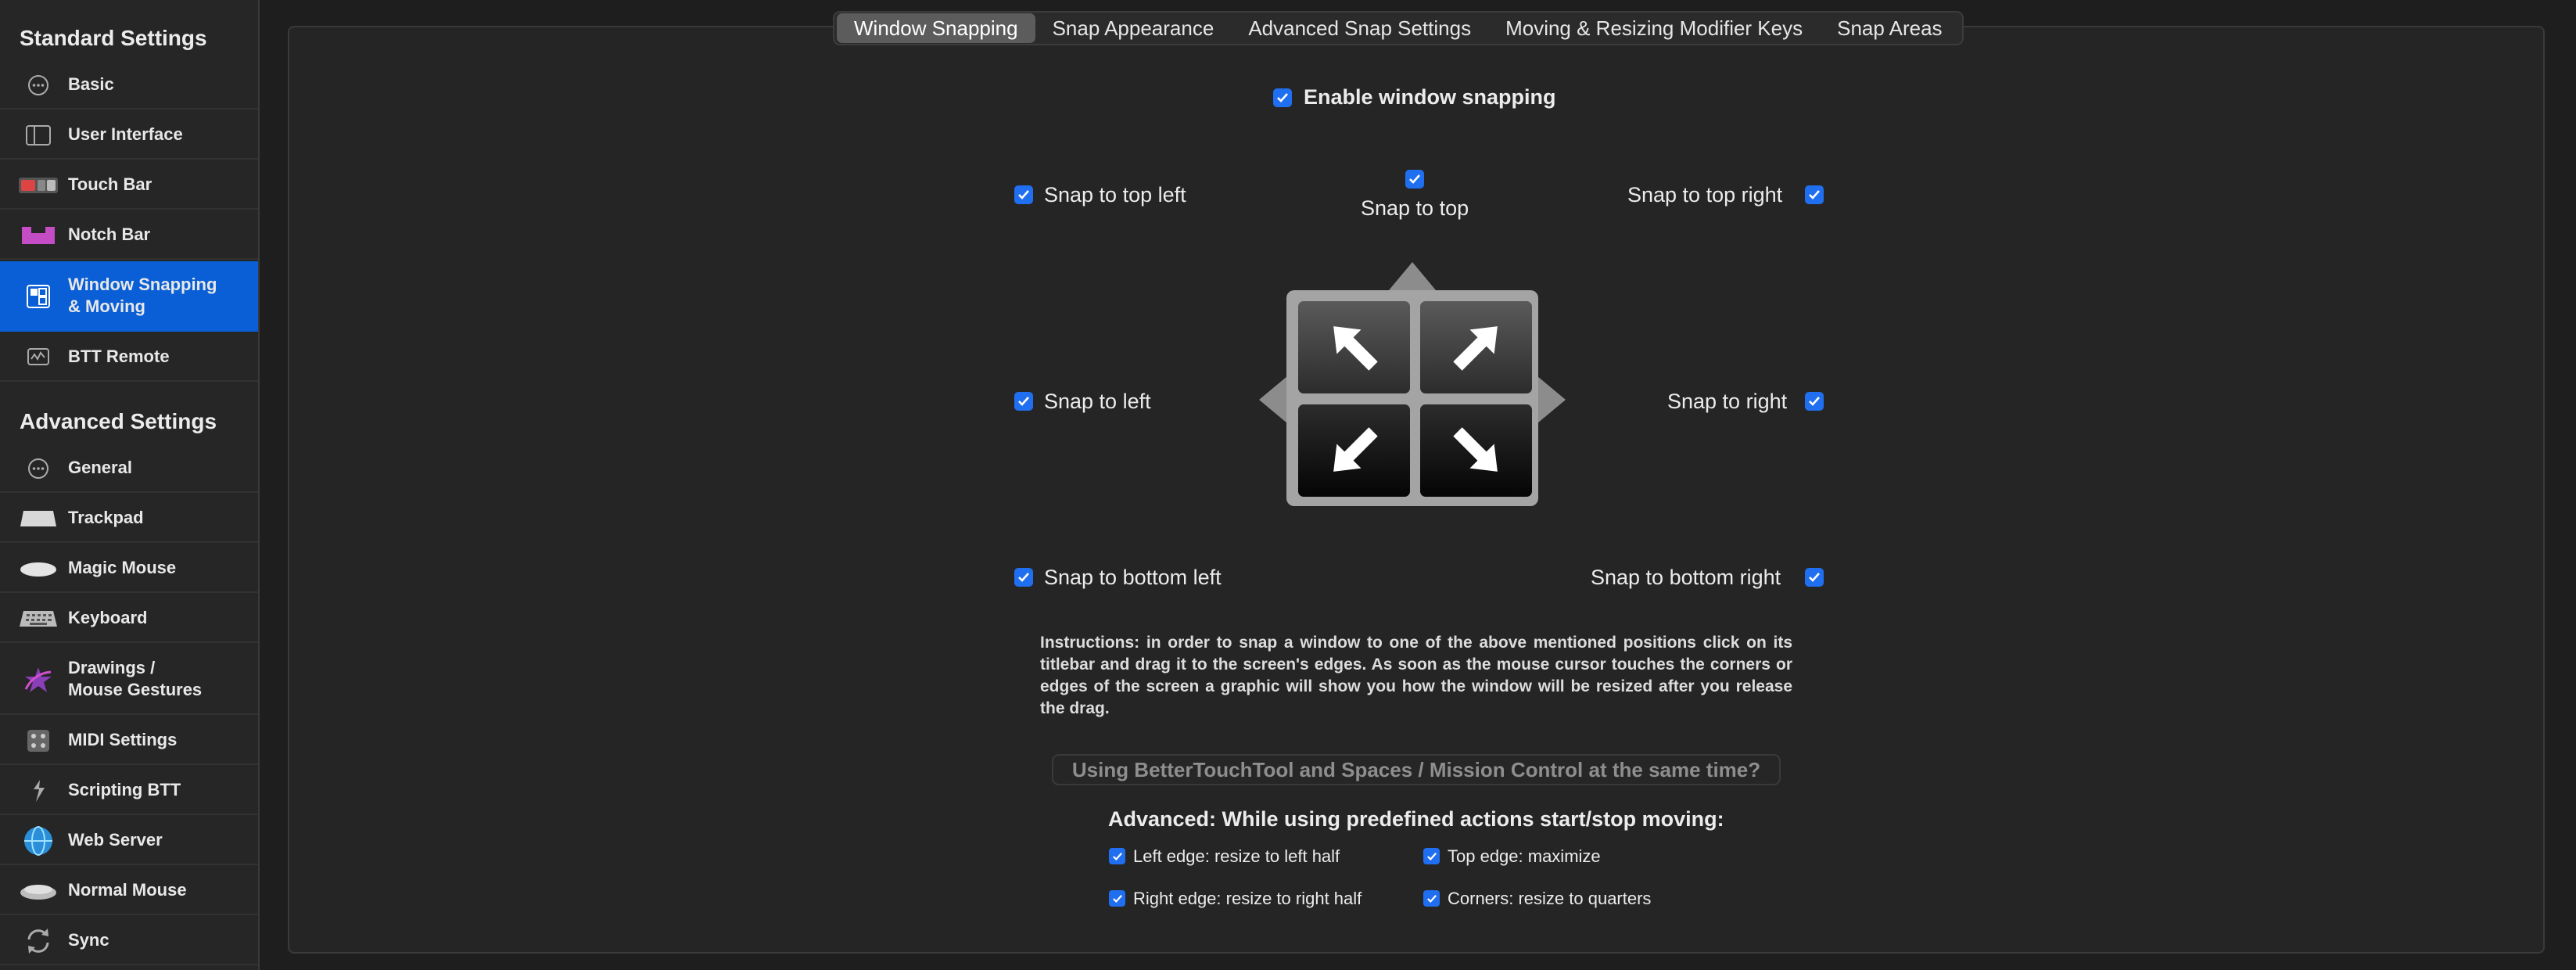 This screenshot has height=970, width=2576. What do you see at coordinates (91, 84) in the screenshot?
I see `sidebar-item-label: Basic` at bounding box center [91, 84].